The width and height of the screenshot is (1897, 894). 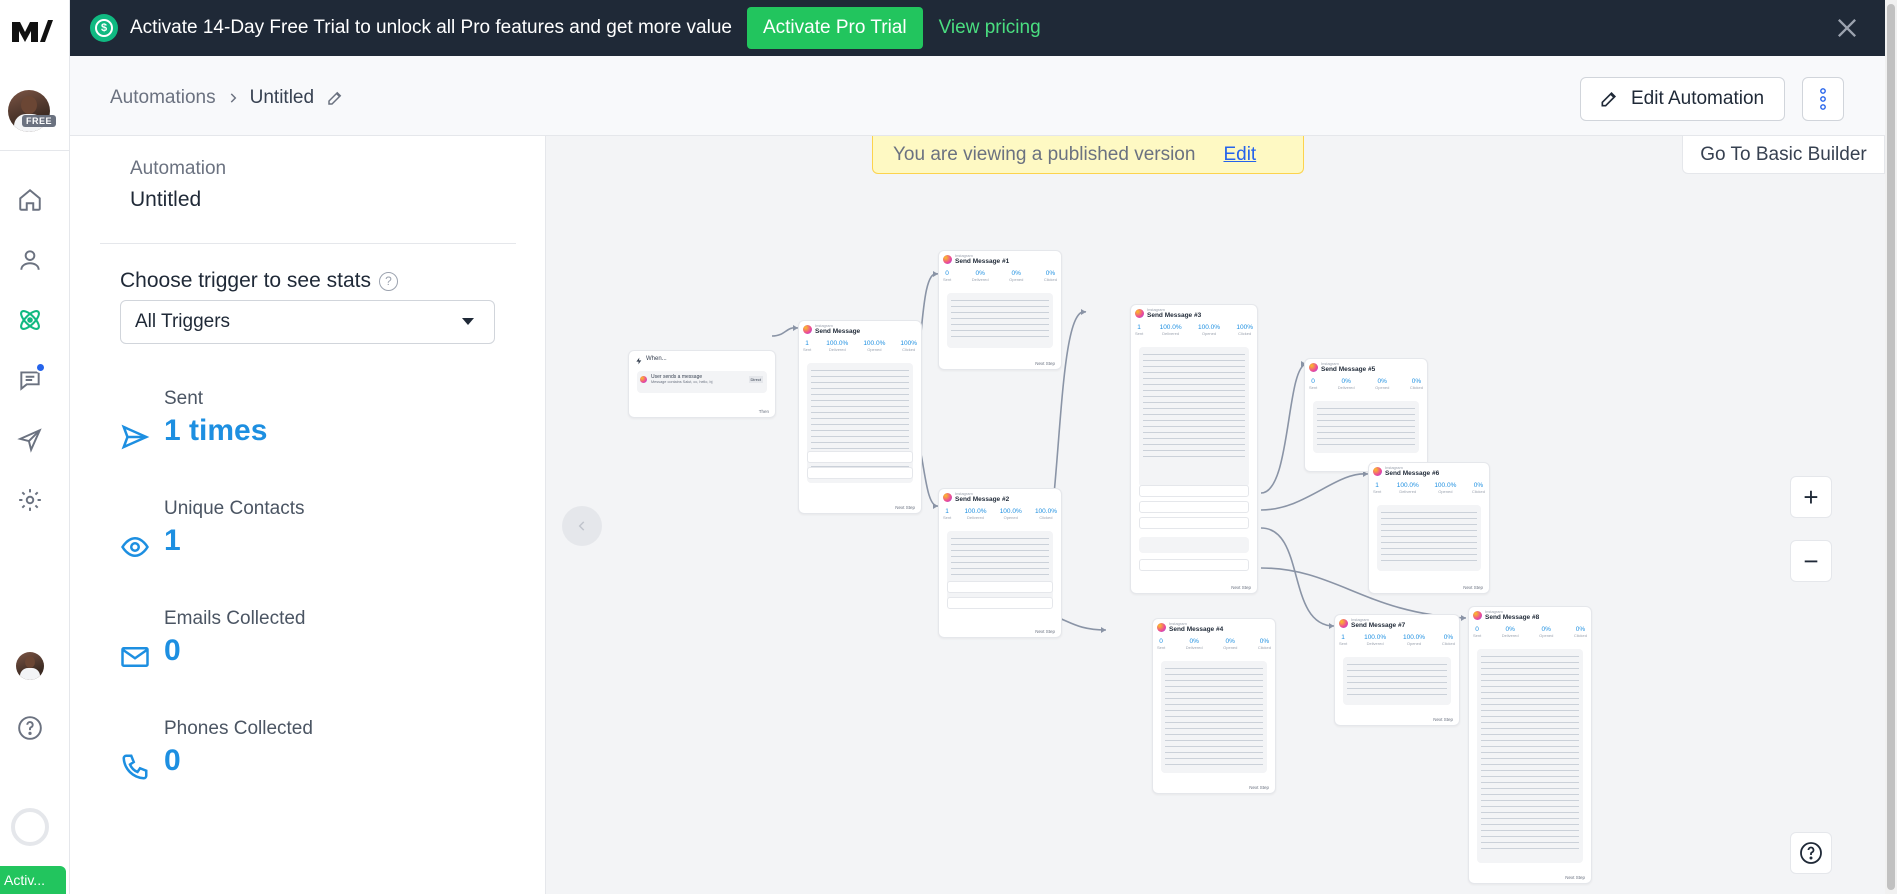 I want to click on zoom-out-button: −, so click(x=1811, y=561).